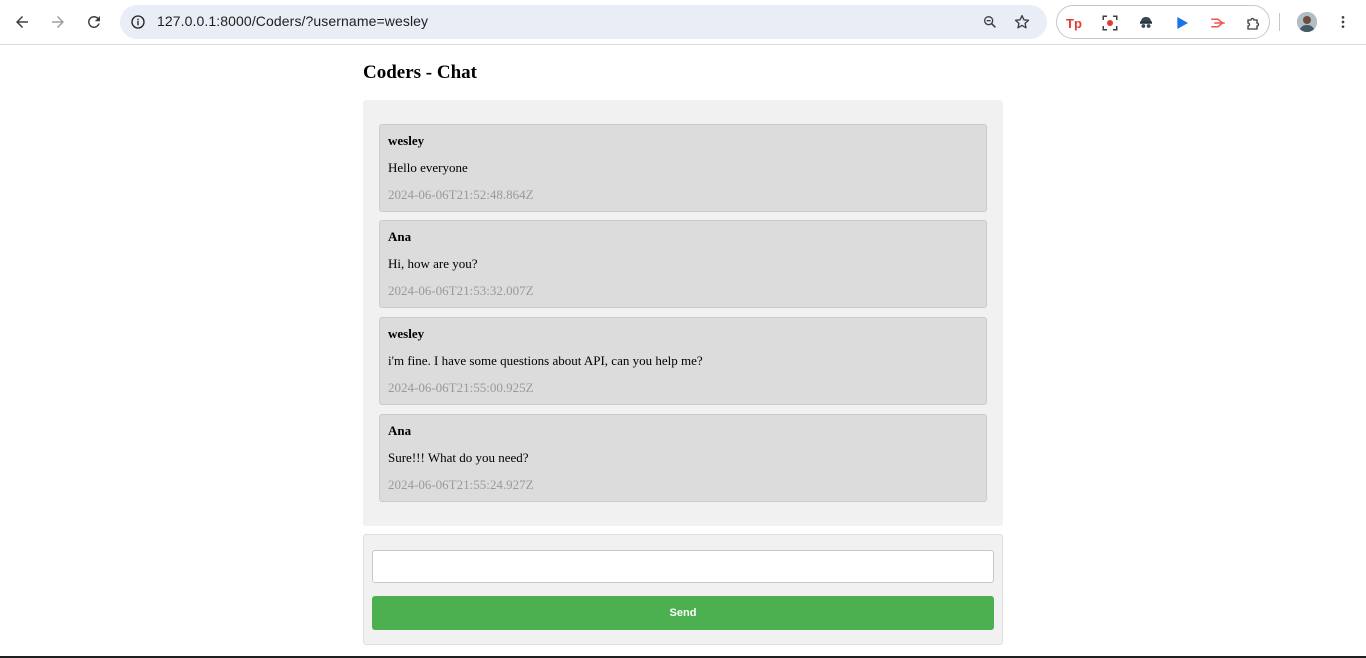  I want to click on message-timestamp: 2024-06-06T21:55:00.925Z, so click(461, 387).